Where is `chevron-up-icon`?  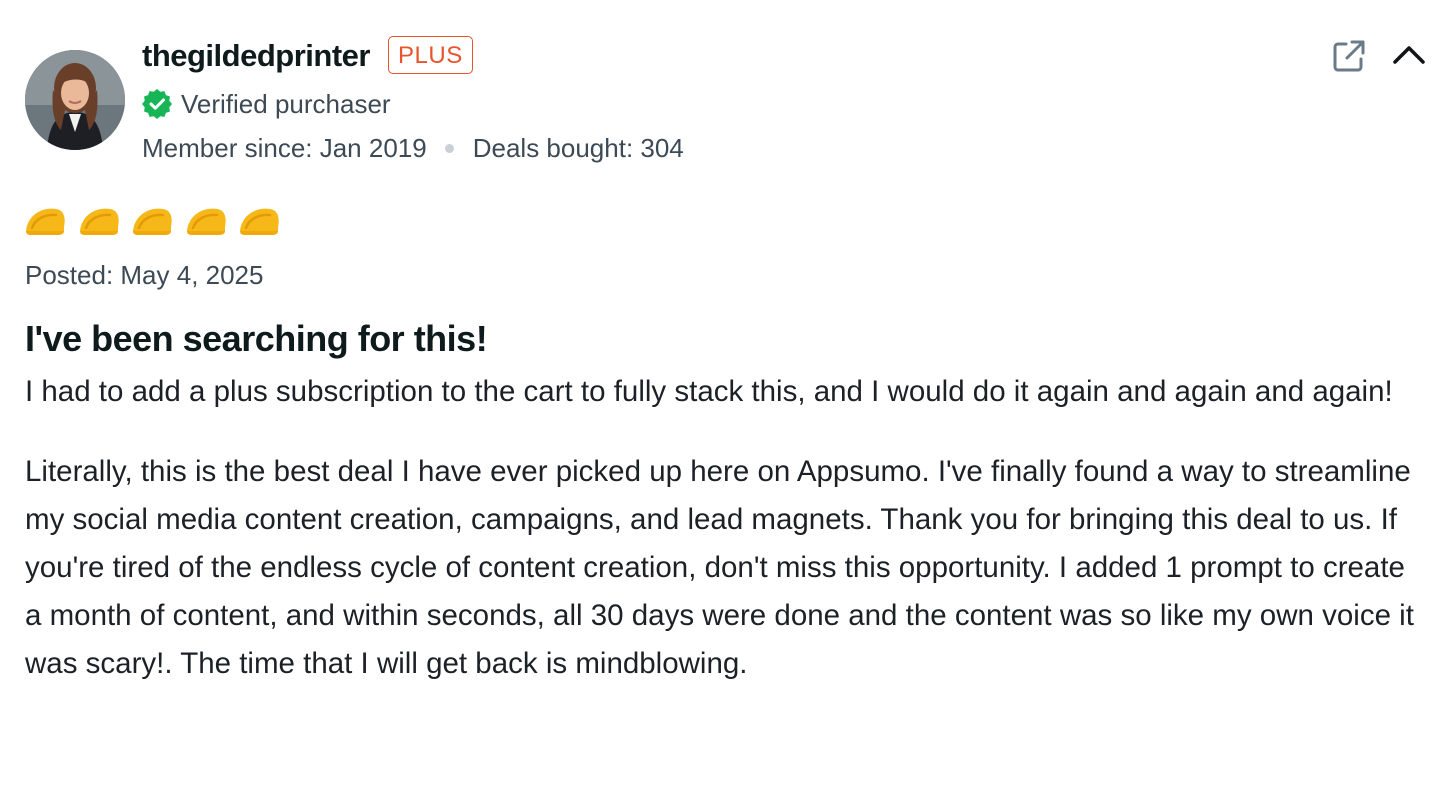 chevron-up-icon is located at coordinates (1409, 55).